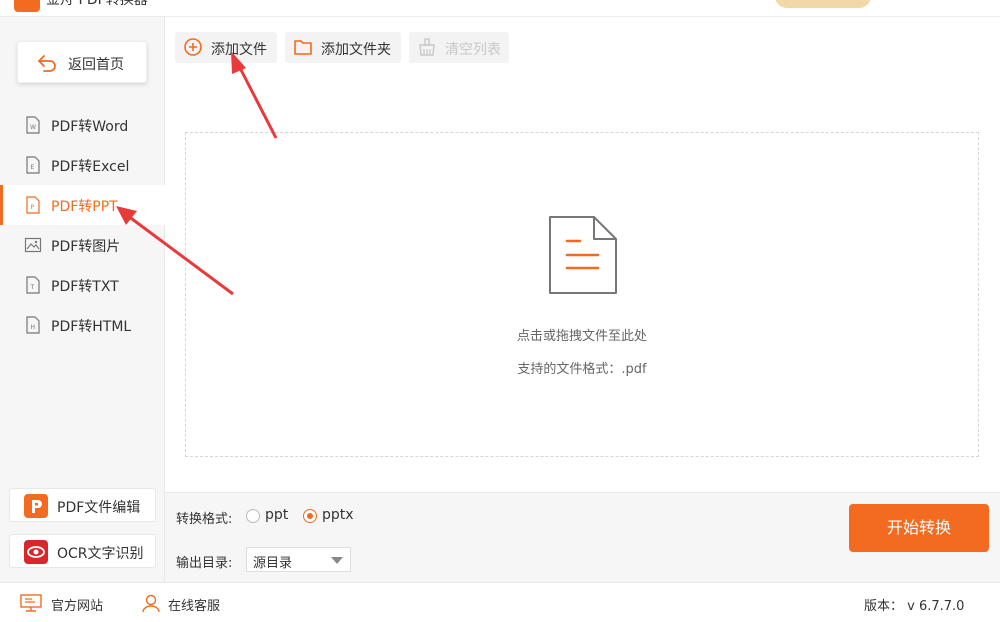  What do you see at coordinates (338, 515) in the screenshot?
I see `format-radio-label: pptx` at bounding box center [338, 515].